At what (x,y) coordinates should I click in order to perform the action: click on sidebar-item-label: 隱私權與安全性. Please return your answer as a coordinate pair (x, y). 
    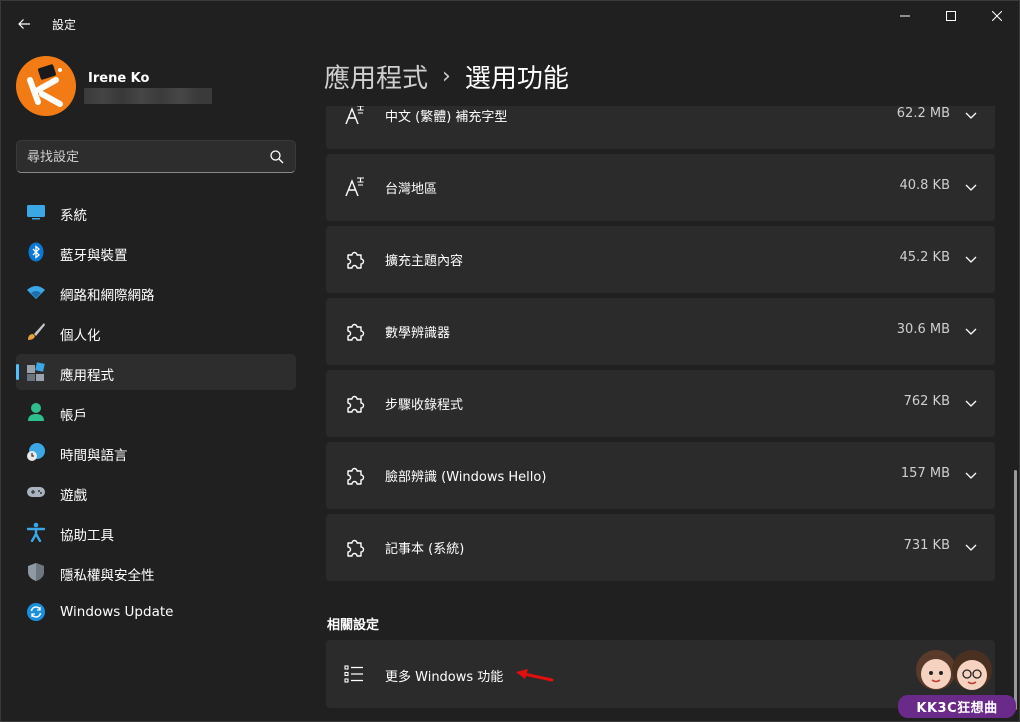
    Looking at the image, I should click on (107, 576).